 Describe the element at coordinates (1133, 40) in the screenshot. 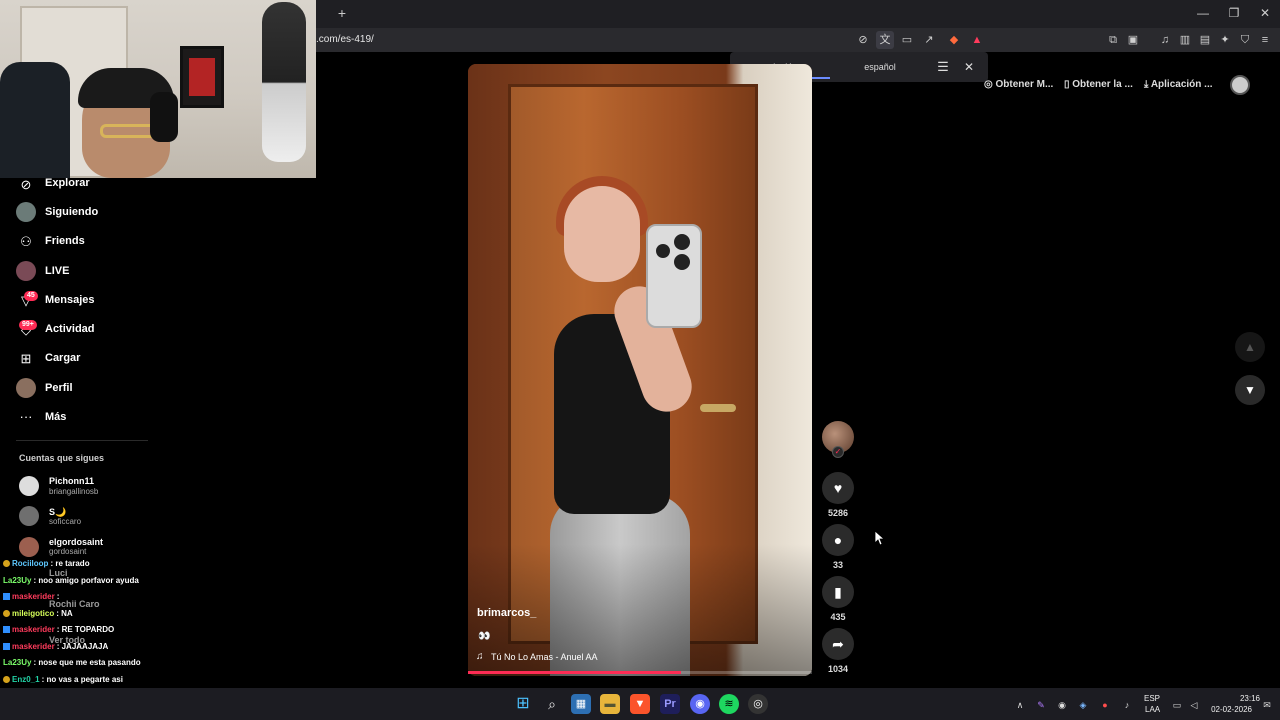

I see `sidebar-toggle-icon: ▣` at that location.